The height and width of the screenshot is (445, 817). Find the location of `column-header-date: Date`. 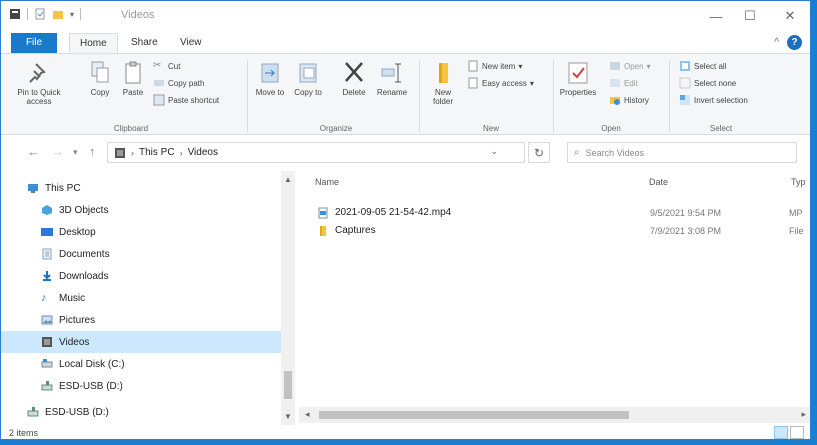

column-header-date: Date is located at coordinates (658, 182).